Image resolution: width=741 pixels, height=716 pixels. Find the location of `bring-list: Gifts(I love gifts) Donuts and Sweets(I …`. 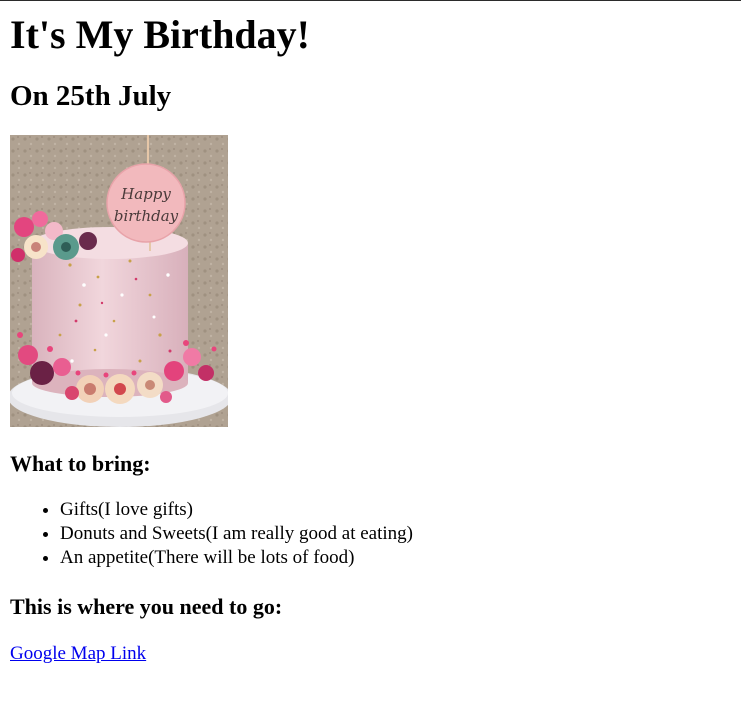

bring-list: Gifts(I love gifts) Donuts and Sweets(I … is located at coordinates (370, 534).